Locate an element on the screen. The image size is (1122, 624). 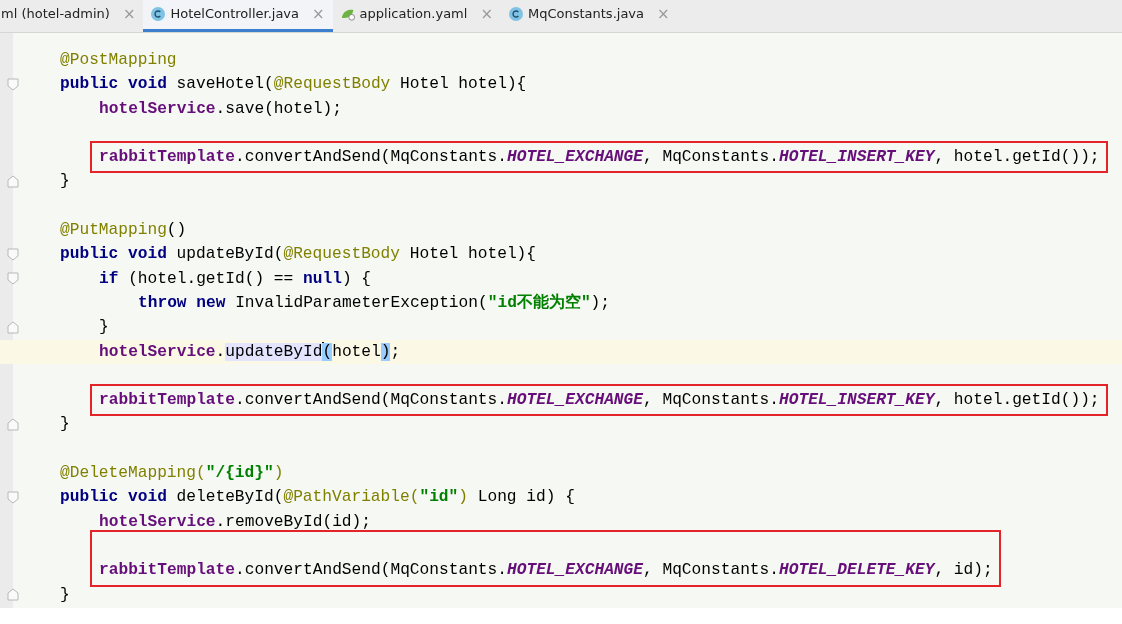
code-line: public void updateById(@RequestBody Hotel hotel){ is located at coordinates (298, 254).